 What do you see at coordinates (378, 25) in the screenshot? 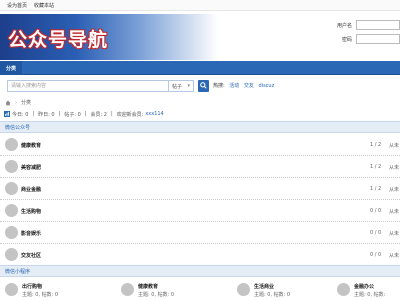
I see `username-input` at bounding box center [378, 25].